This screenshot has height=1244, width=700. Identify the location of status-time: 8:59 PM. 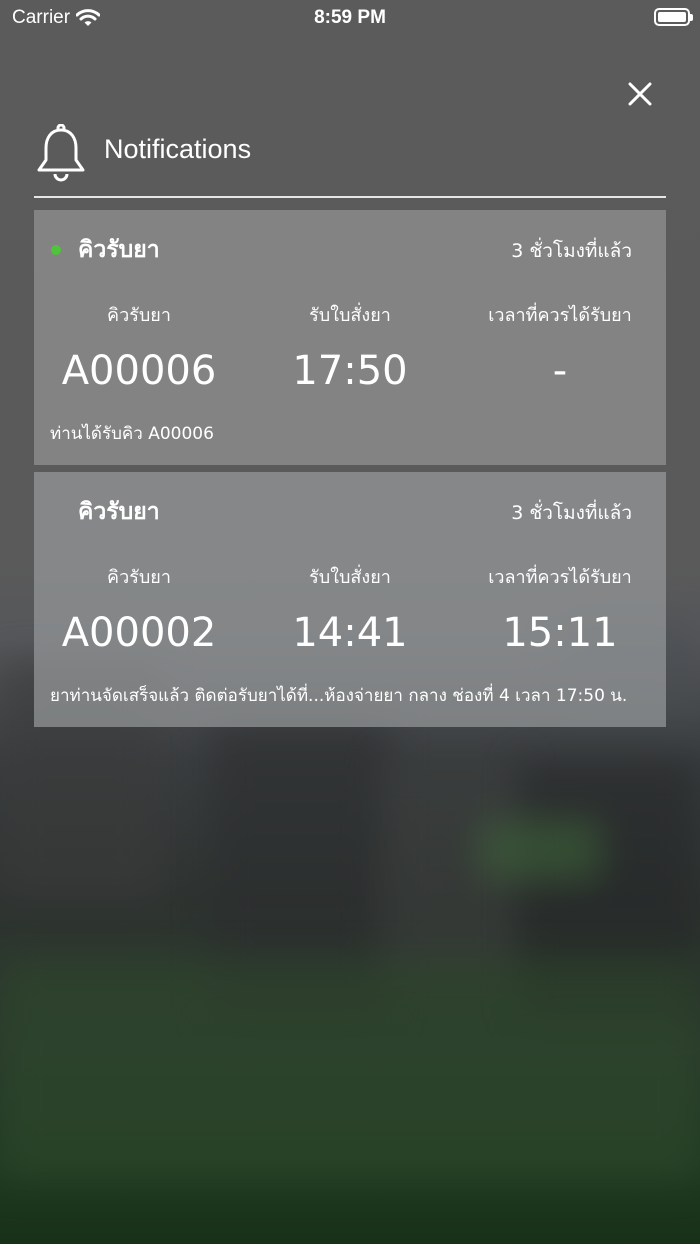
(350, 17).